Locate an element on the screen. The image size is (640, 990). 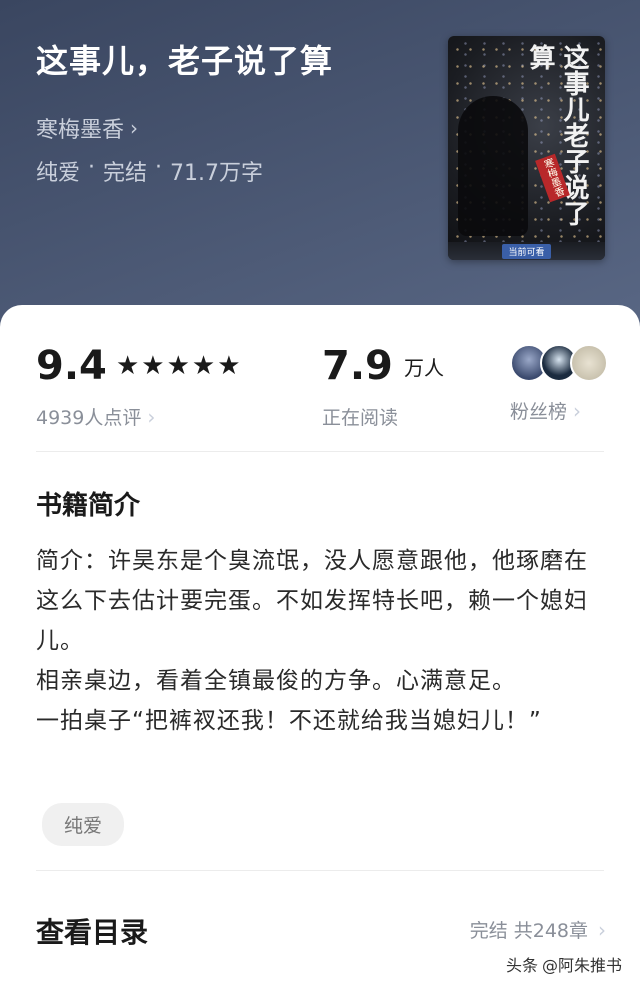
book-cover: 这事儿老子说了算 寒梅墨香 当前可看 is located at coordinates (526, 148).